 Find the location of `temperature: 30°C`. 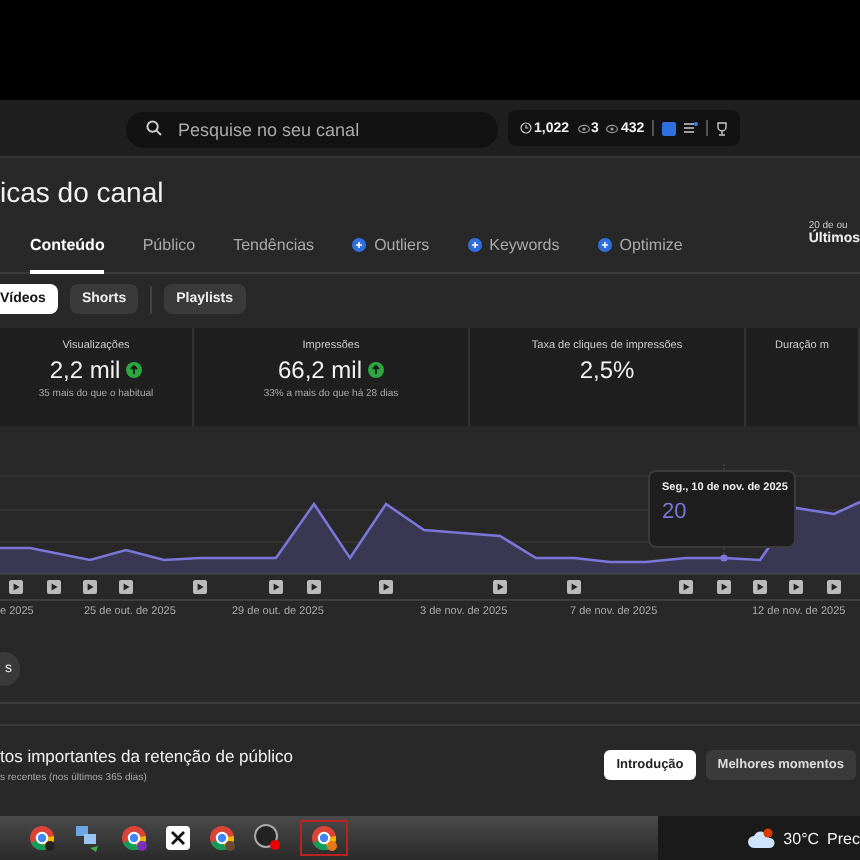

temperature: 30°C is located at coordinates (801, 838).